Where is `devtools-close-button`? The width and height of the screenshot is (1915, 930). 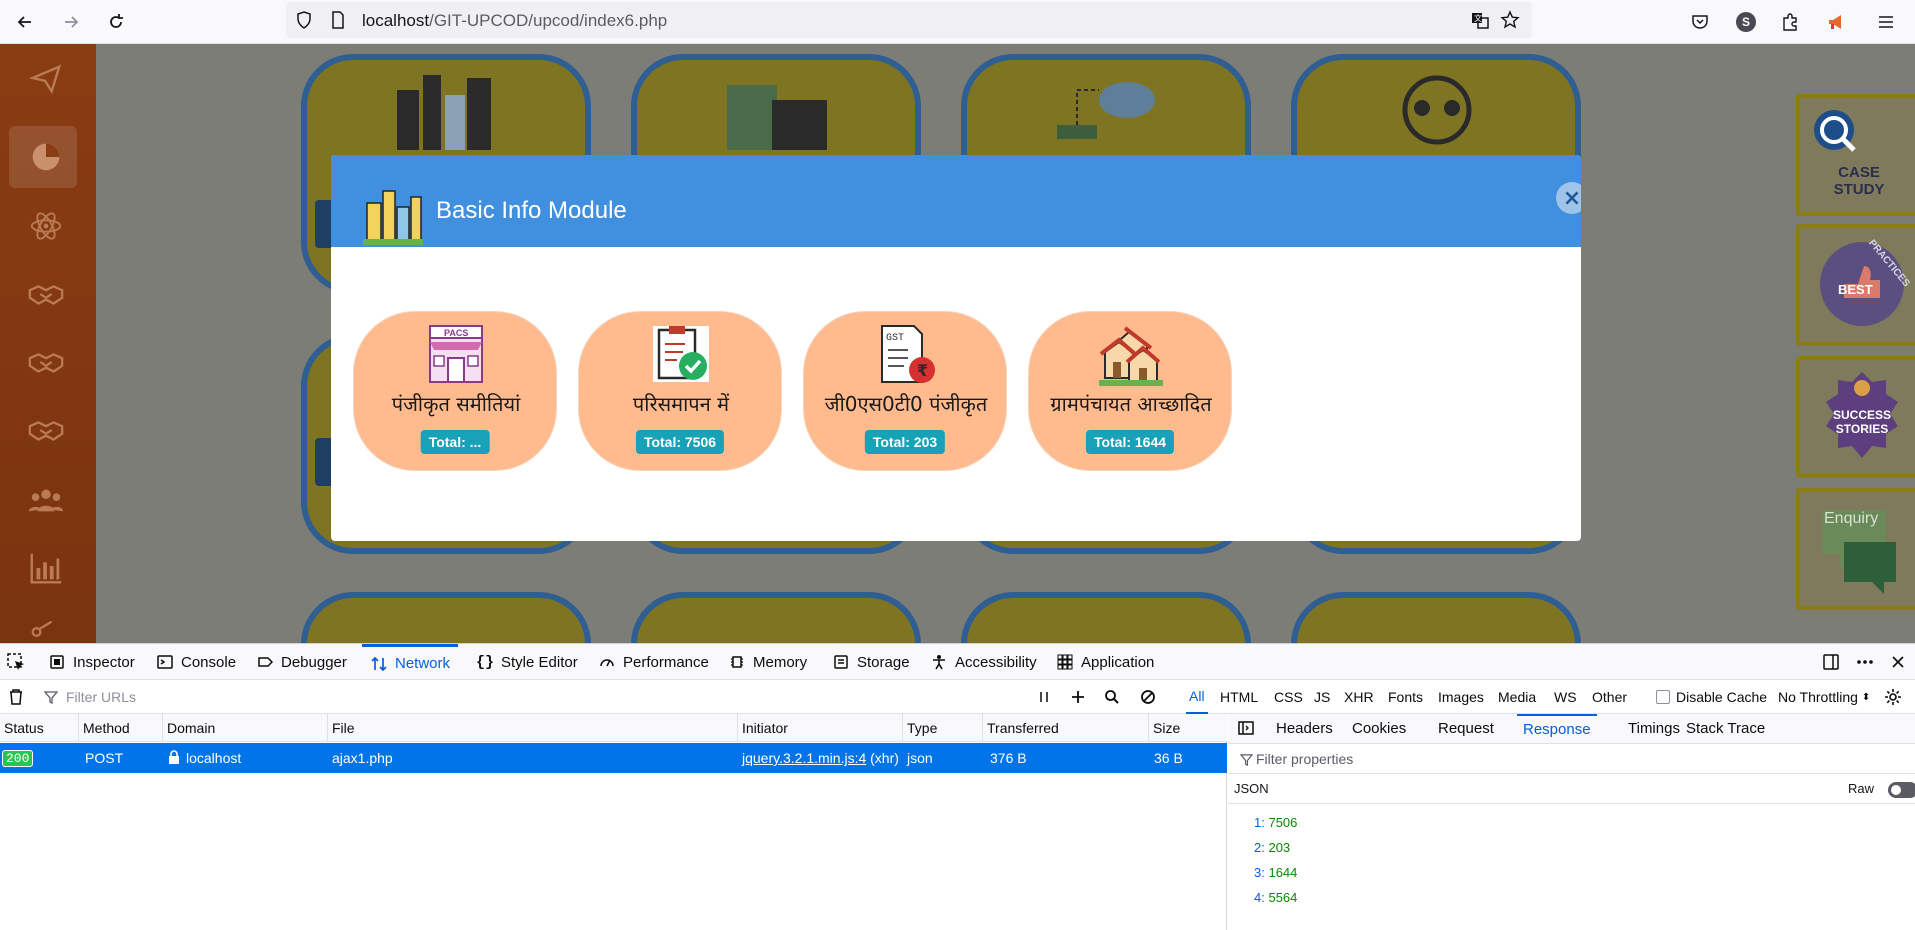 devtools-close-button is located at coordinates (1898, 662).